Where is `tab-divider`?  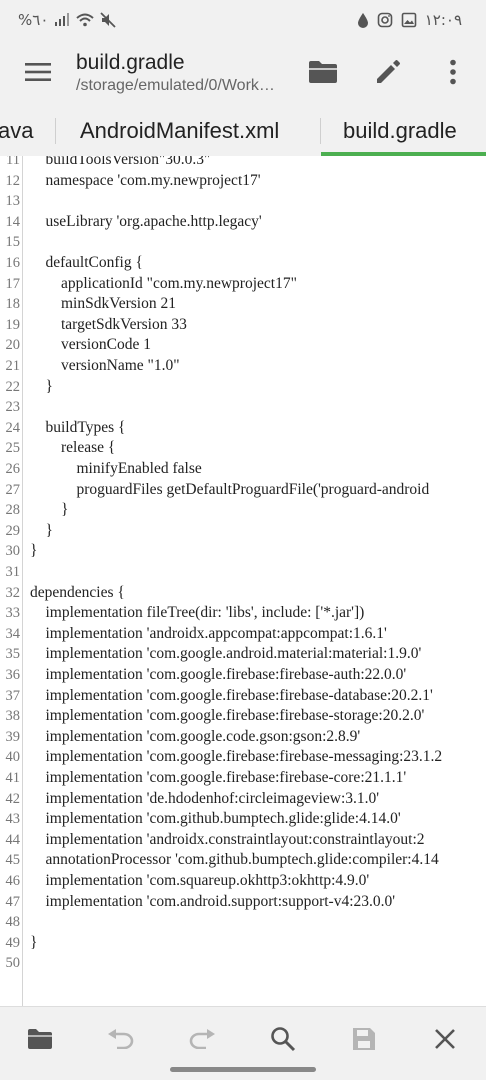
tab-divider is located at coordinates (55, 131).